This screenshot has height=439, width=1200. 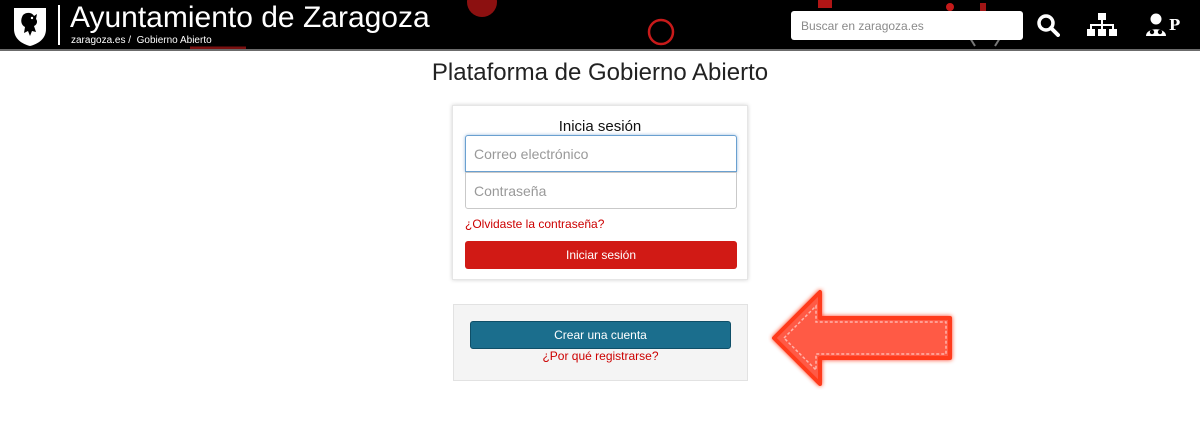 What do you see at coordinates (250, 18) in the screenshot?
I see `site-title: Ayuntamiento de Zaragoza` at bounding box center [250, 18].